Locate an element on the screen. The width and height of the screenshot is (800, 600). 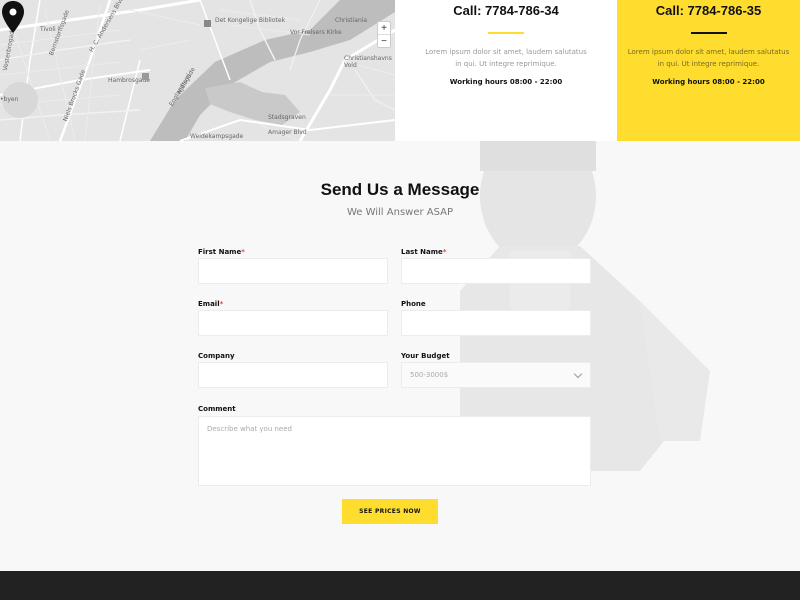
comment-label: Comment is located at coordinates (217, 409).